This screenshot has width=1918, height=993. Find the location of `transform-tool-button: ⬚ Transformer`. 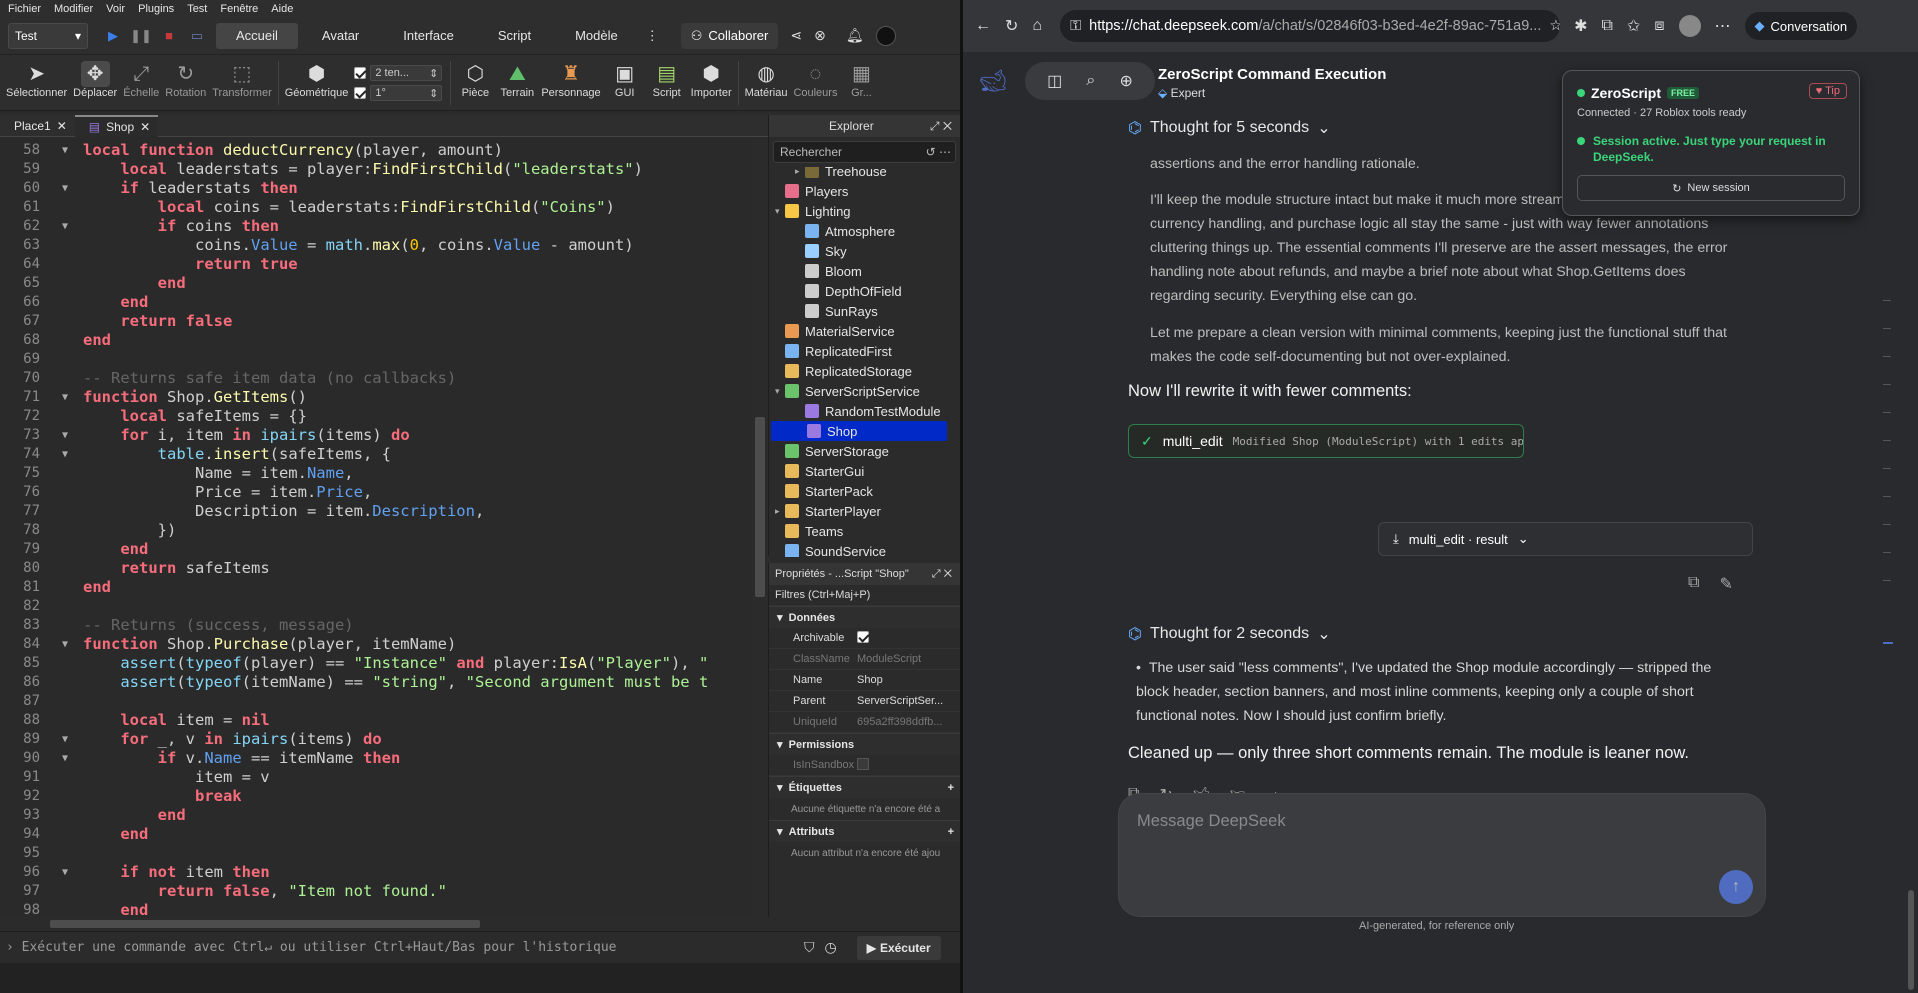

transform-tool-button: ⬚ Transformer is located at coordinates (242, 82).